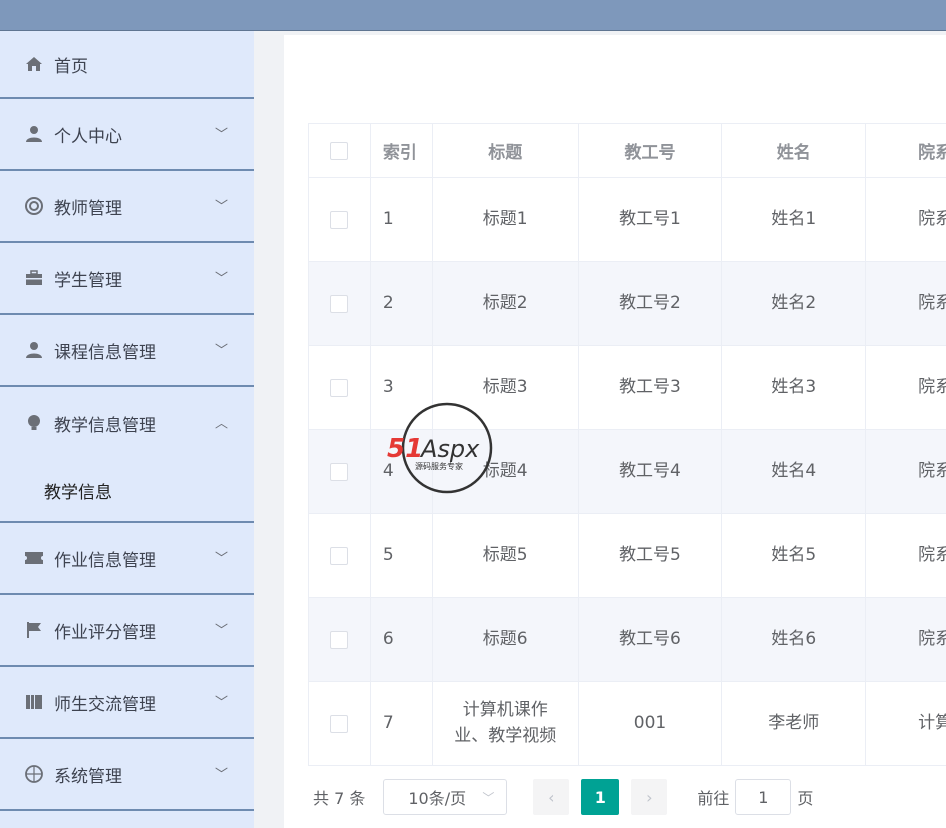  Describe the element at coordinates (651, 723) in the screenshot. I see `cell-staff-no: 001` at that location.